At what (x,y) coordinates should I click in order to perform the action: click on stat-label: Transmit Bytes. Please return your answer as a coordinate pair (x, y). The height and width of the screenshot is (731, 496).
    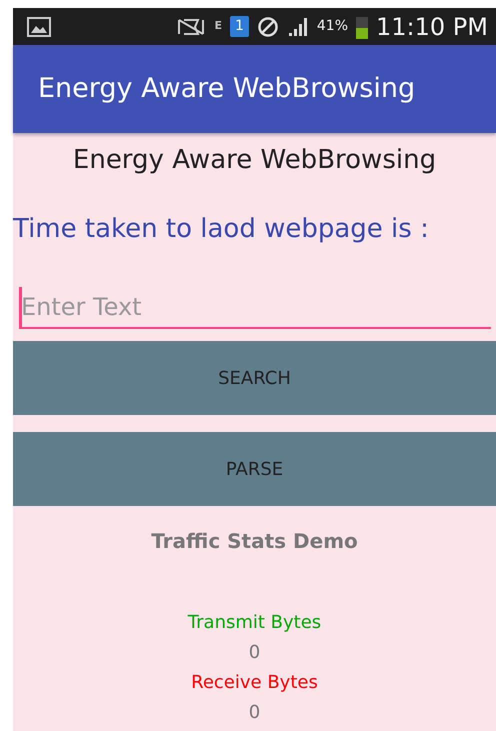
    Looking at the image, I should click on (254, 623).